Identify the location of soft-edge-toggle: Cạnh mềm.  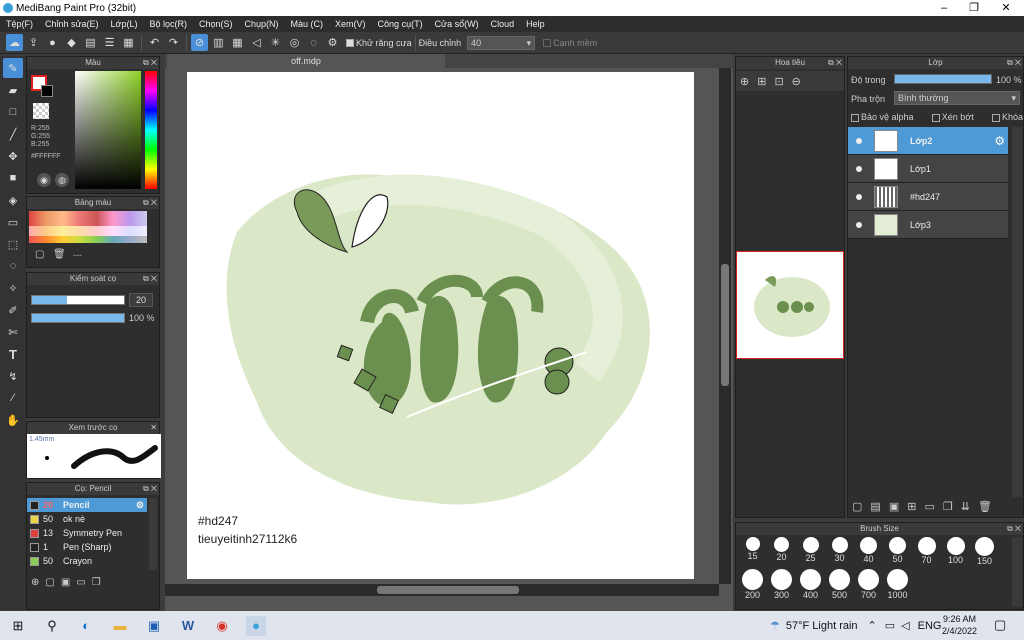
(570, 43).